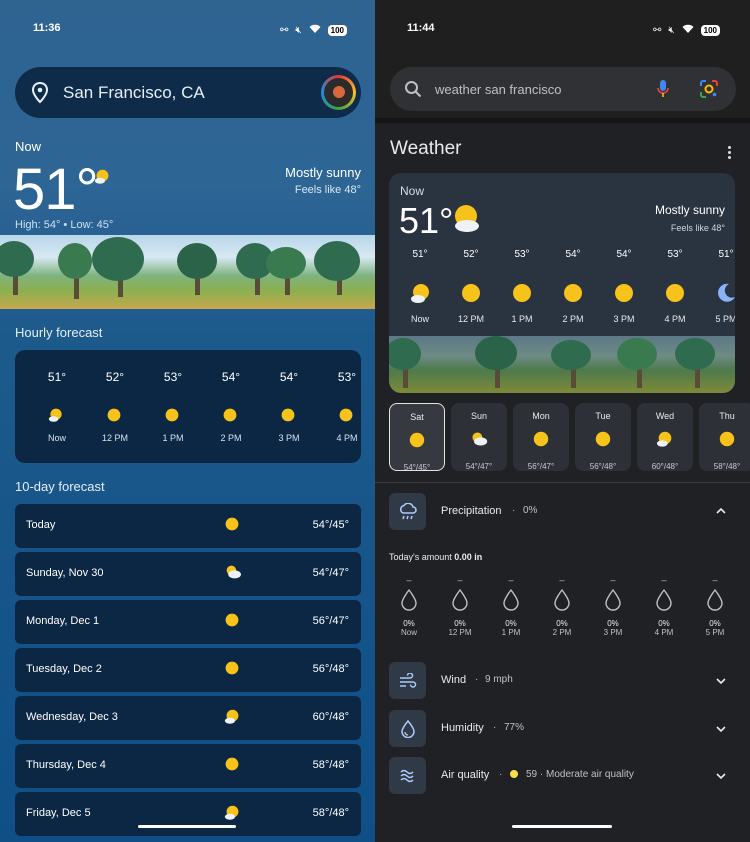 This screenshot has height=842, width=750. I want to click on precip-hour: – 0% Now, so click(408, 606).